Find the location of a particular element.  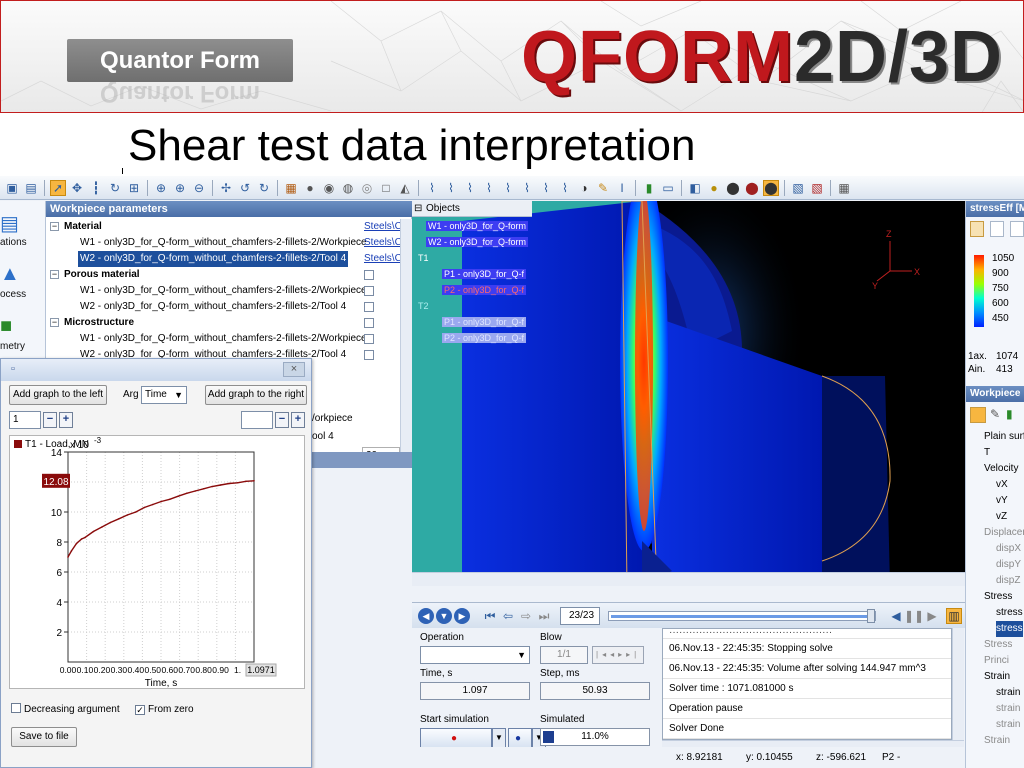

chart-icon: ▮ is located at coordinates (1009, 414).